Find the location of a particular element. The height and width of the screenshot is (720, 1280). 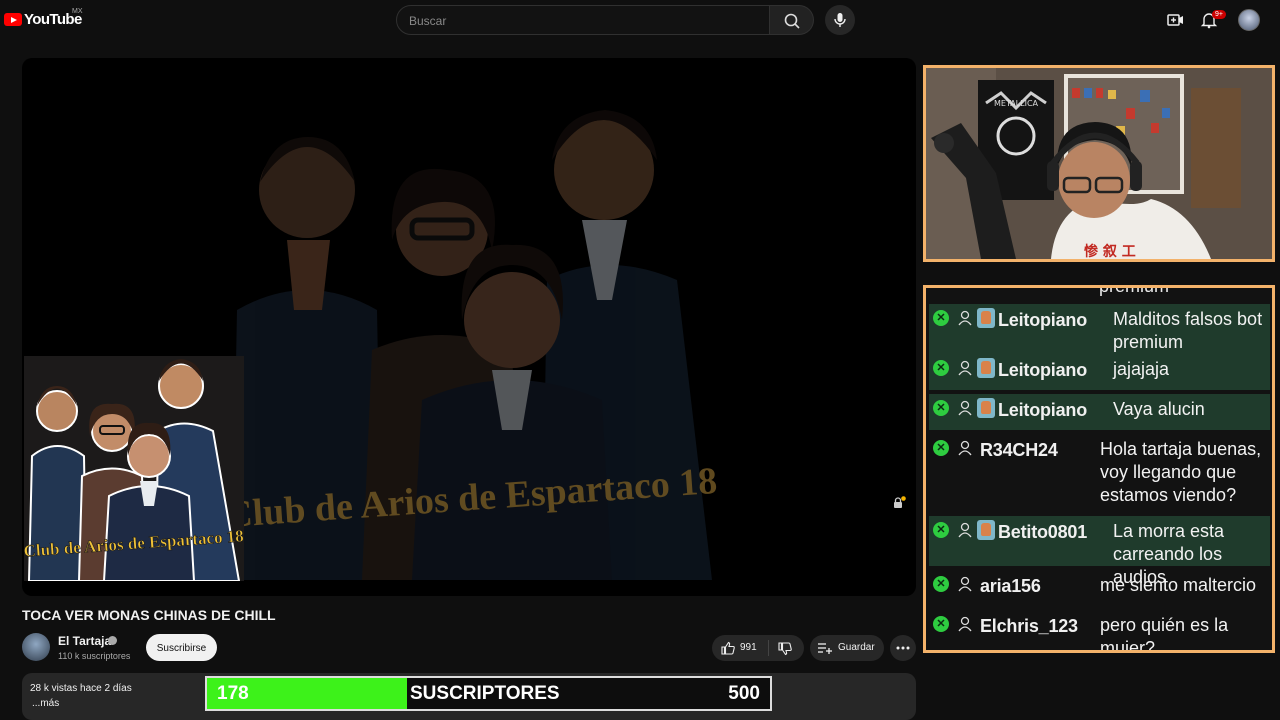

voice-search-button is located at coordinates (840, 20).